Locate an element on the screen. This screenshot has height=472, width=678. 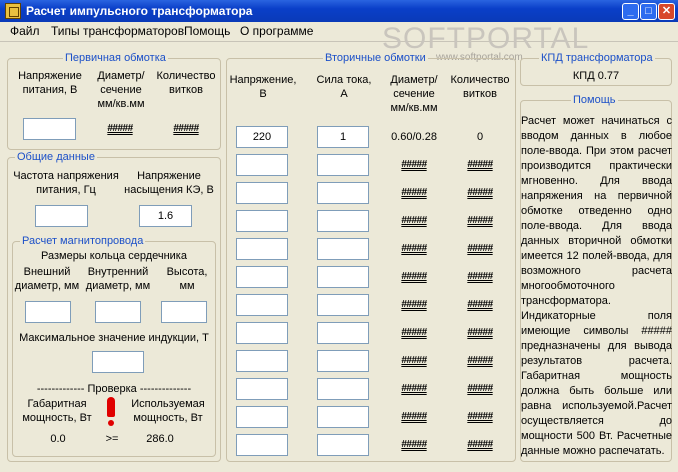
secondary-diameter-label: Диаметр/сечение мм/кв.мм is located at coordinates (414, 94).